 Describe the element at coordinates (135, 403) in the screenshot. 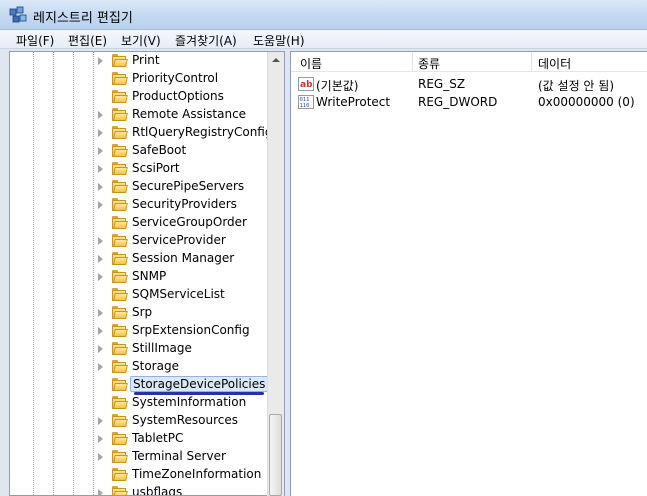

I see `tree-node: SystemInformation` at that location.